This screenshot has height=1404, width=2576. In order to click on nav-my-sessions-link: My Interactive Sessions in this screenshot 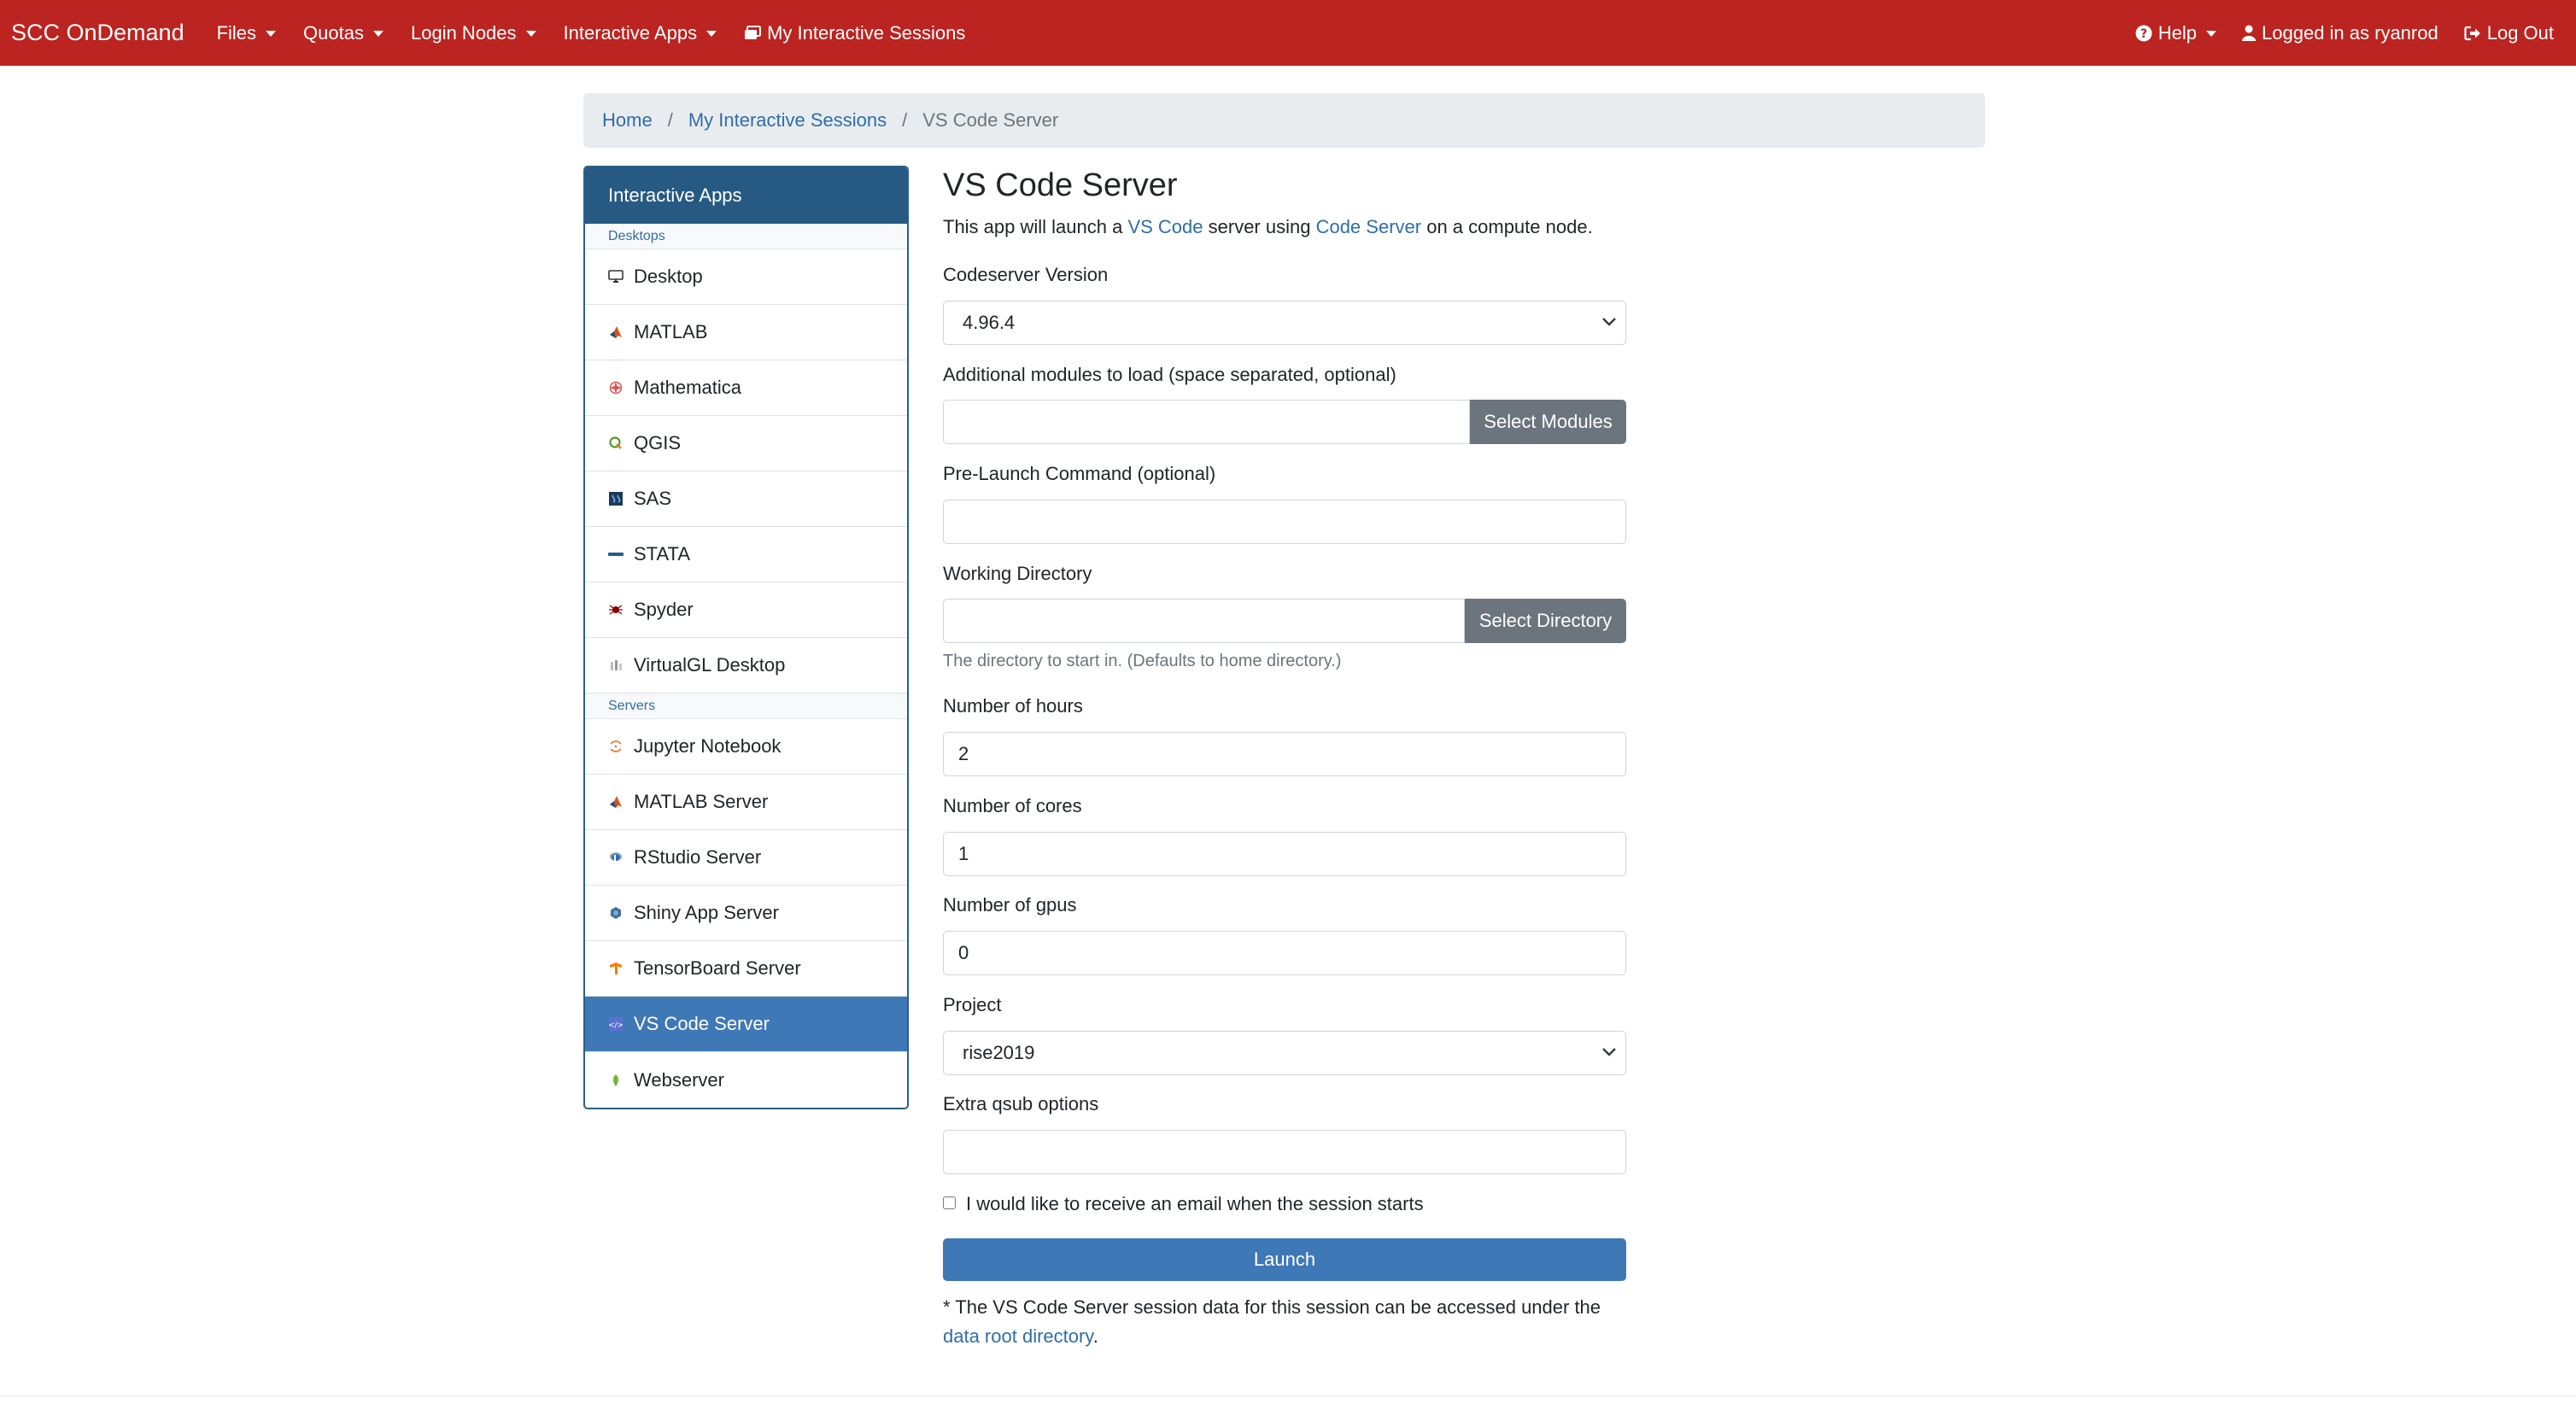, I will do `click(854, 33)`.